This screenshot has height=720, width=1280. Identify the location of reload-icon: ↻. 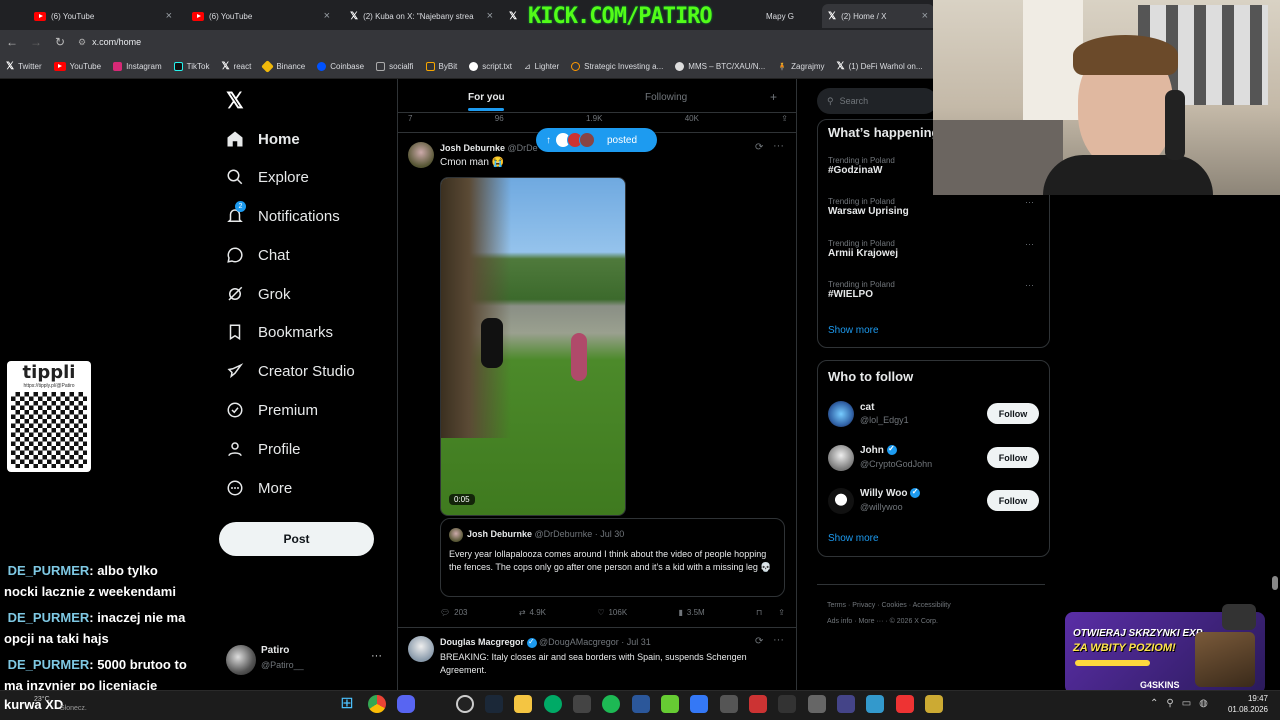
(60, 42).